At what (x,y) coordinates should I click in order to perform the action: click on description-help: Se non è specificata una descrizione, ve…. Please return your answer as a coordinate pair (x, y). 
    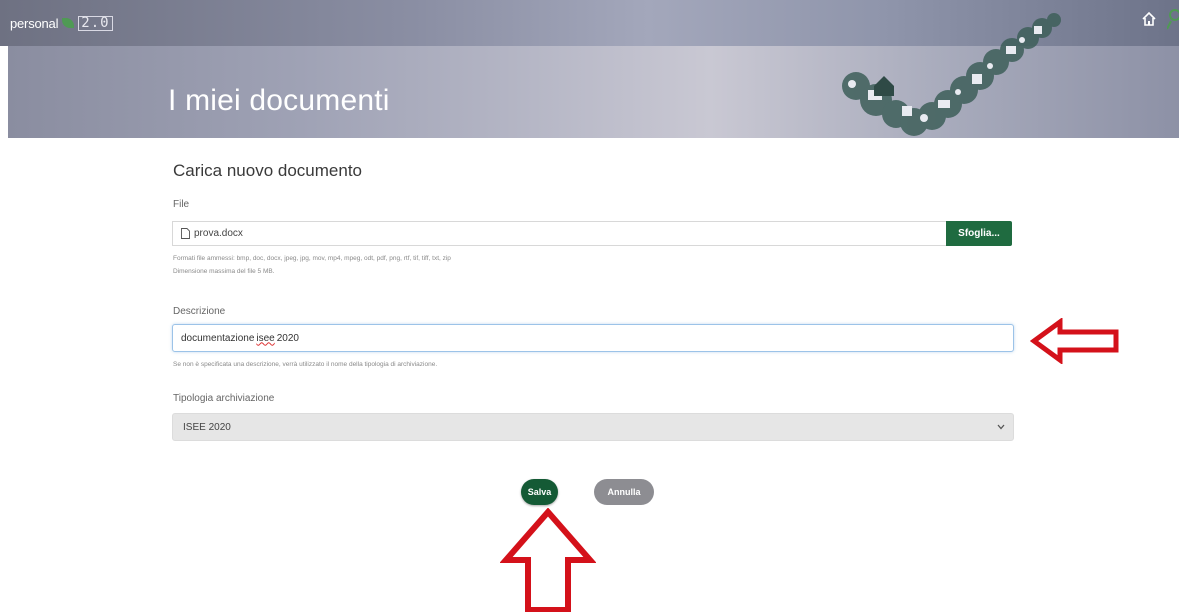
    Looking at the image, I should click on (305, 364).